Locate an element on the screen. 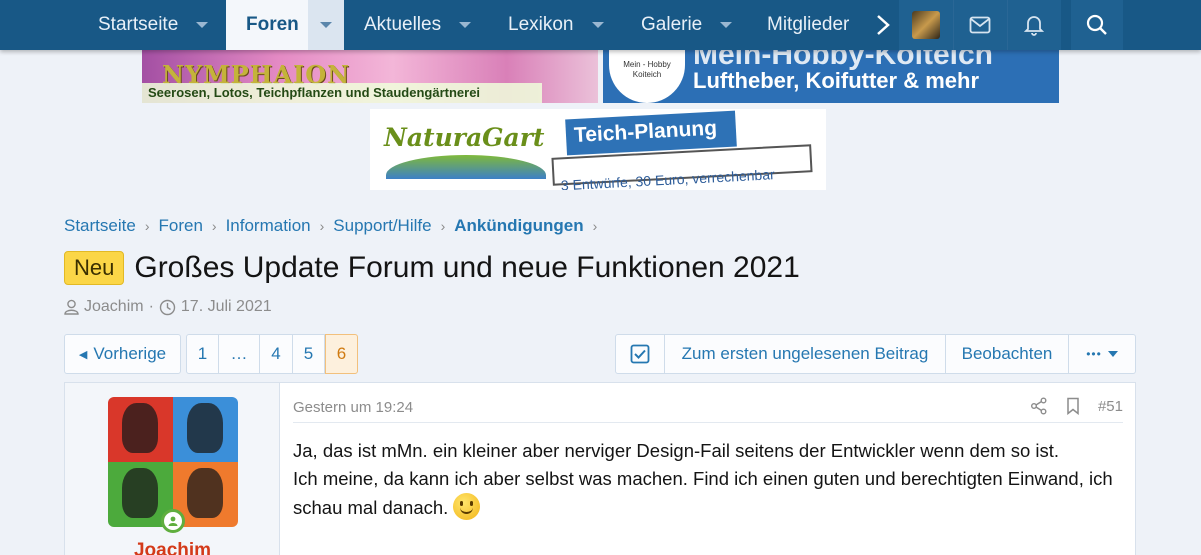  banner-subline-text: 3 Entwürfe, 30 Euro, verrechenbar is located at coordinates (668, 178).